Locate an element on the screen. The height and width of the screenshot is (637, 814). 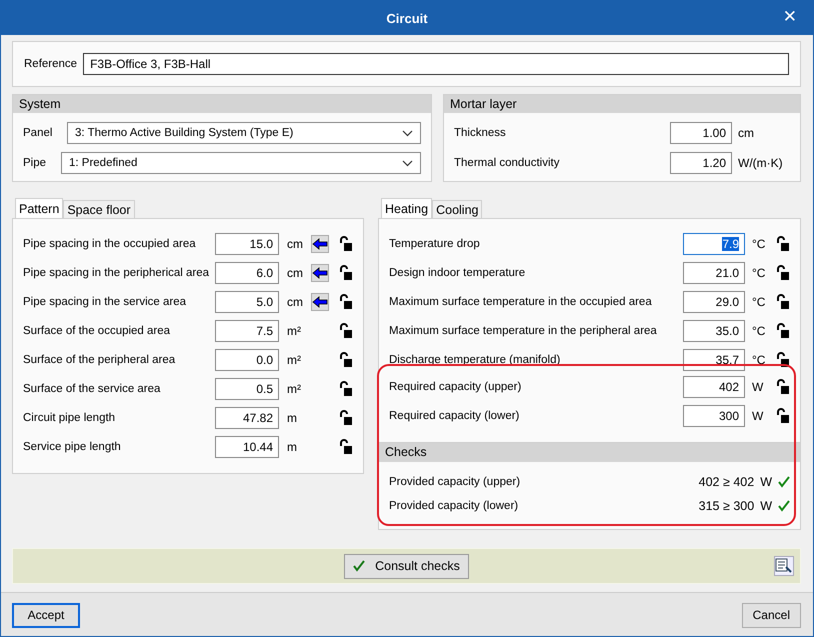
input-field: 1.20 is located at coordinates (701, 163).